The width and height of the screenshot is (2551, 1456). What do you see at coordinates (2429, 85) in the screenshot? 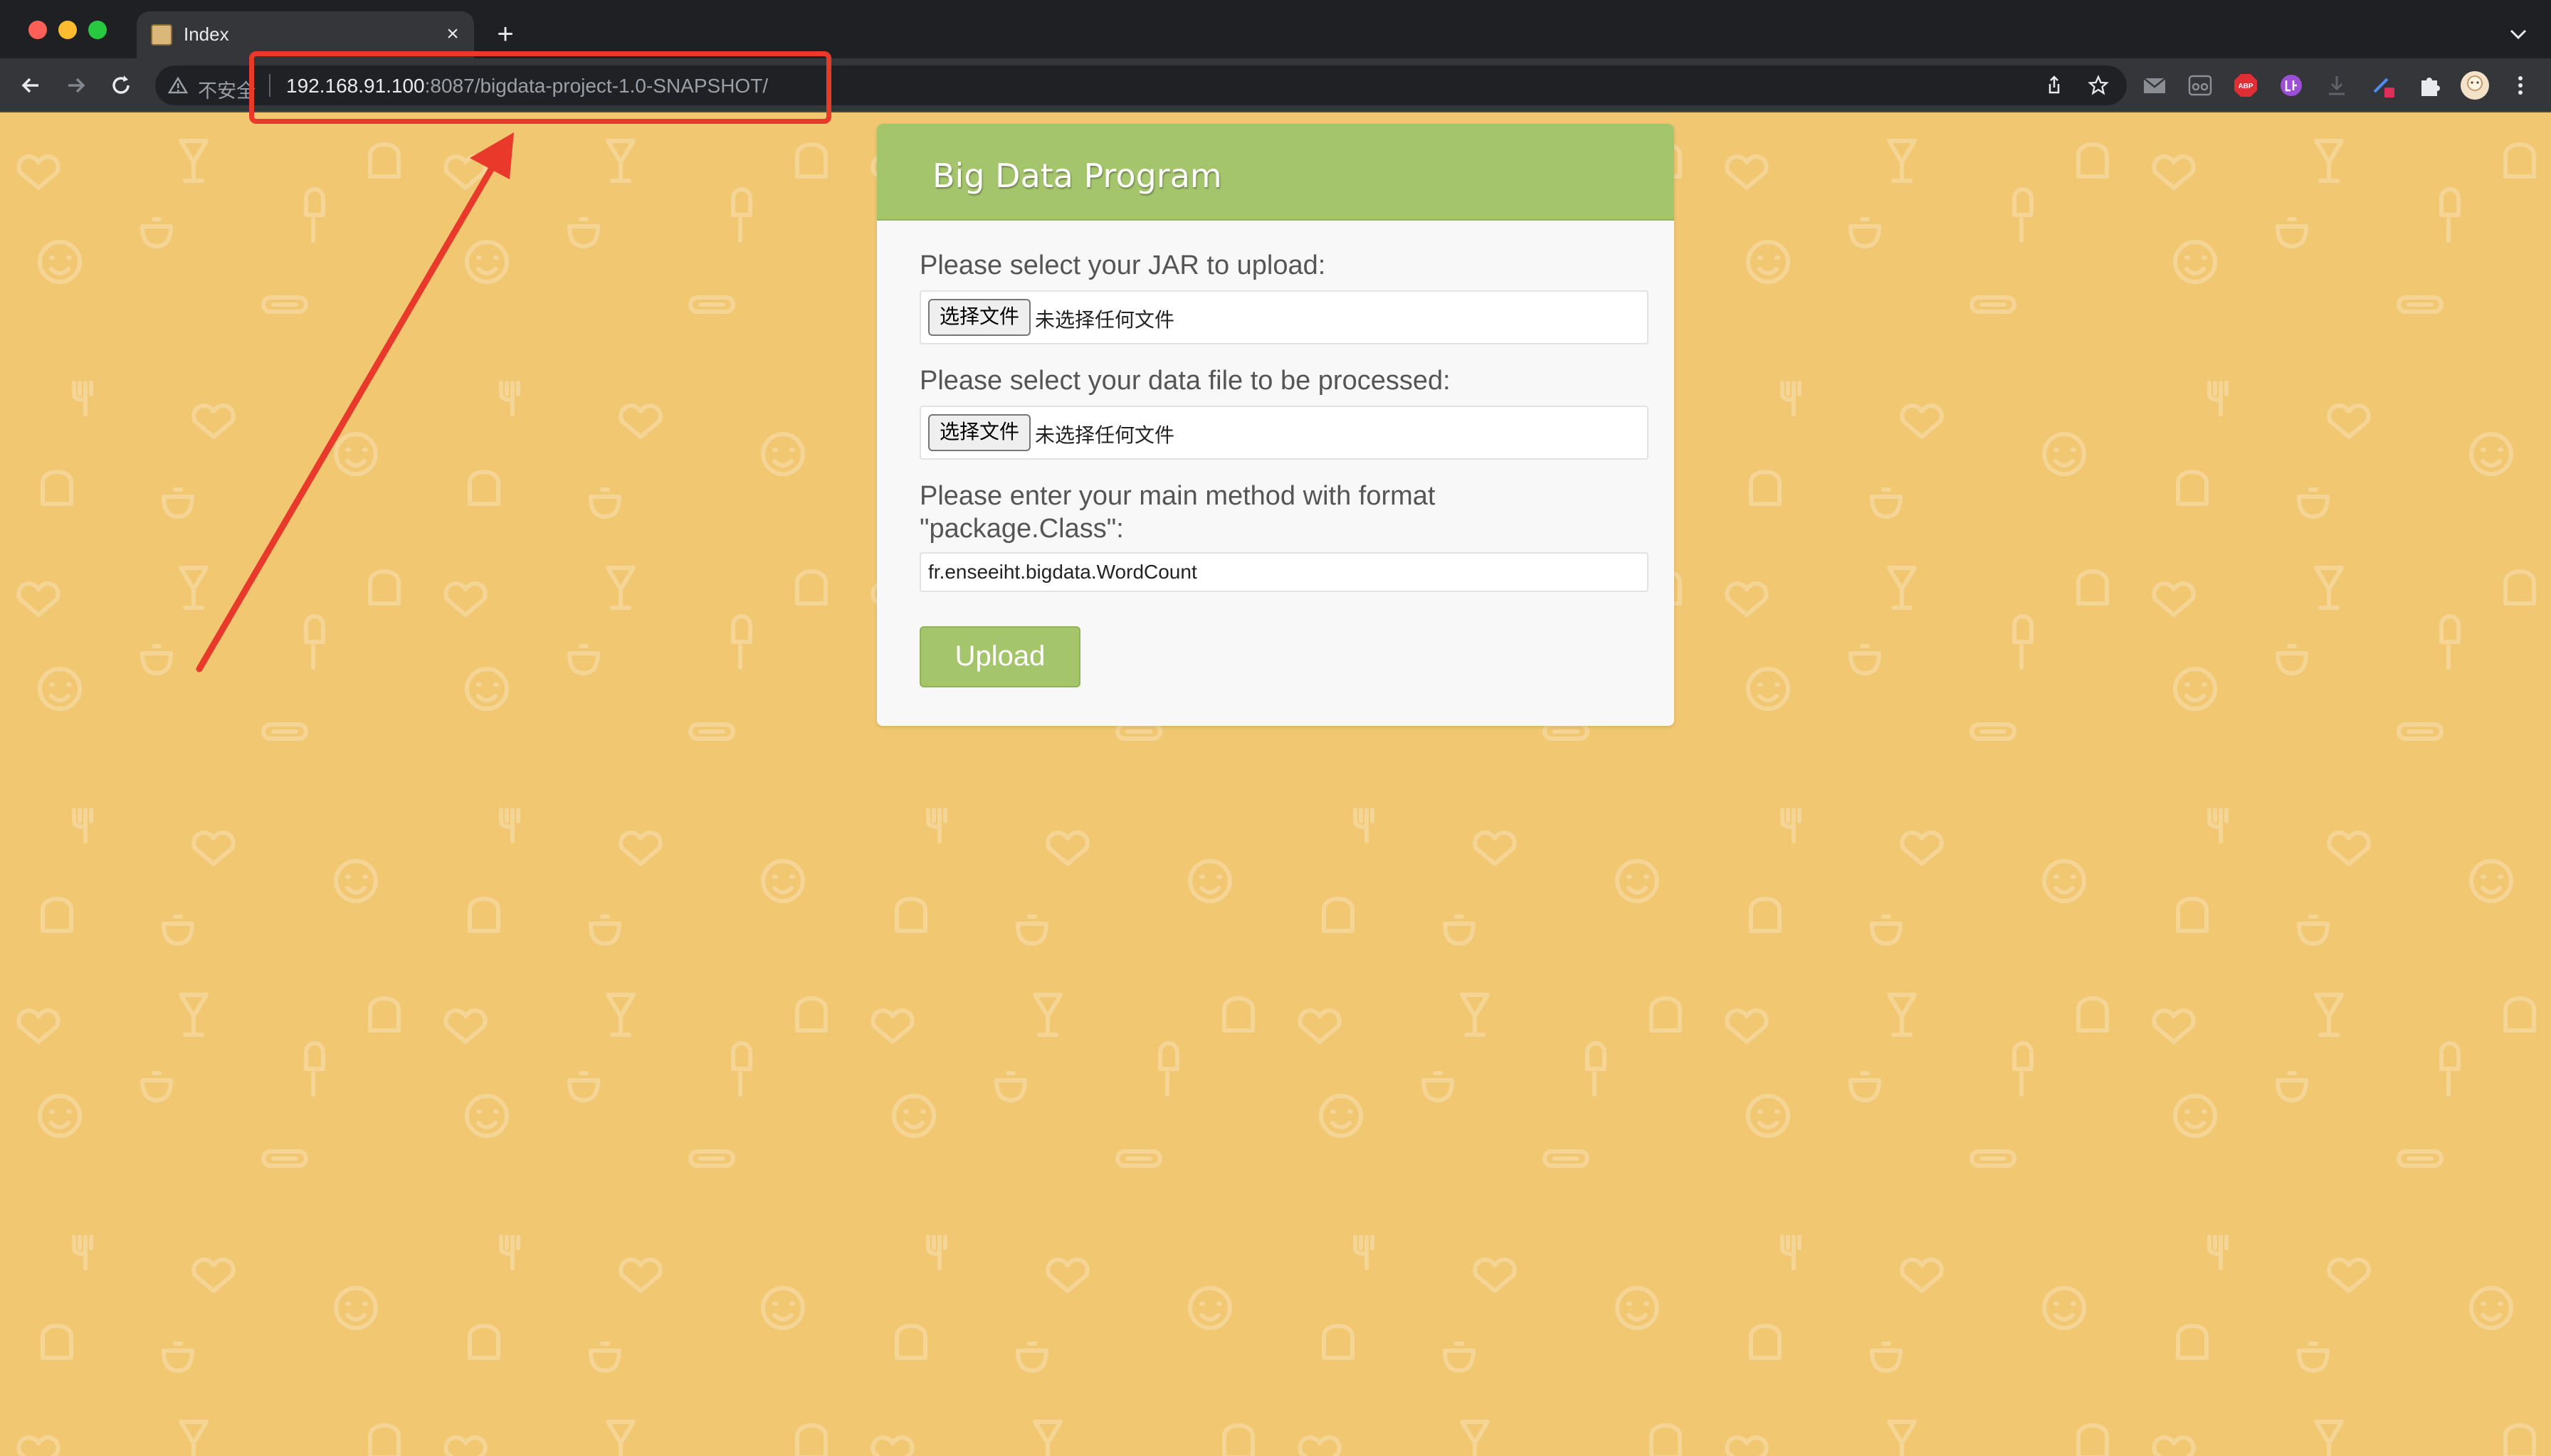
I see `puzzle-icon` at bounding box center [2429, 85].